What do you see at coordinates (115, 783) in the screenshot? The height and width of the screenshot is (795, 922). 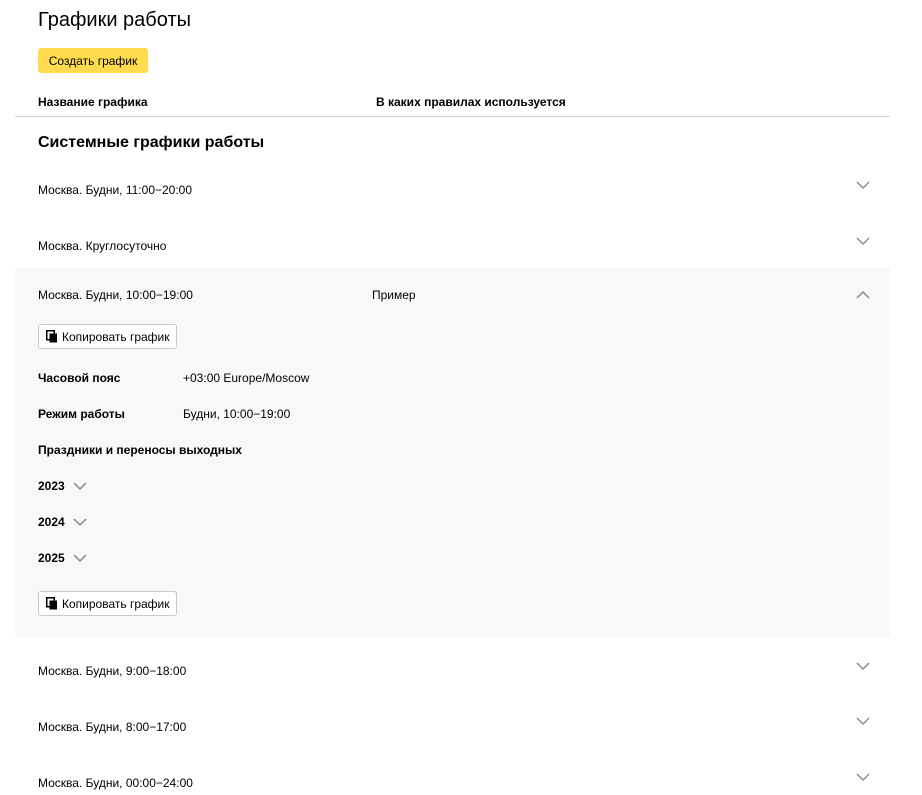 I see `schedule-name: Москва. Будни, 00:00−24:00` at bounding box center [115, 783].